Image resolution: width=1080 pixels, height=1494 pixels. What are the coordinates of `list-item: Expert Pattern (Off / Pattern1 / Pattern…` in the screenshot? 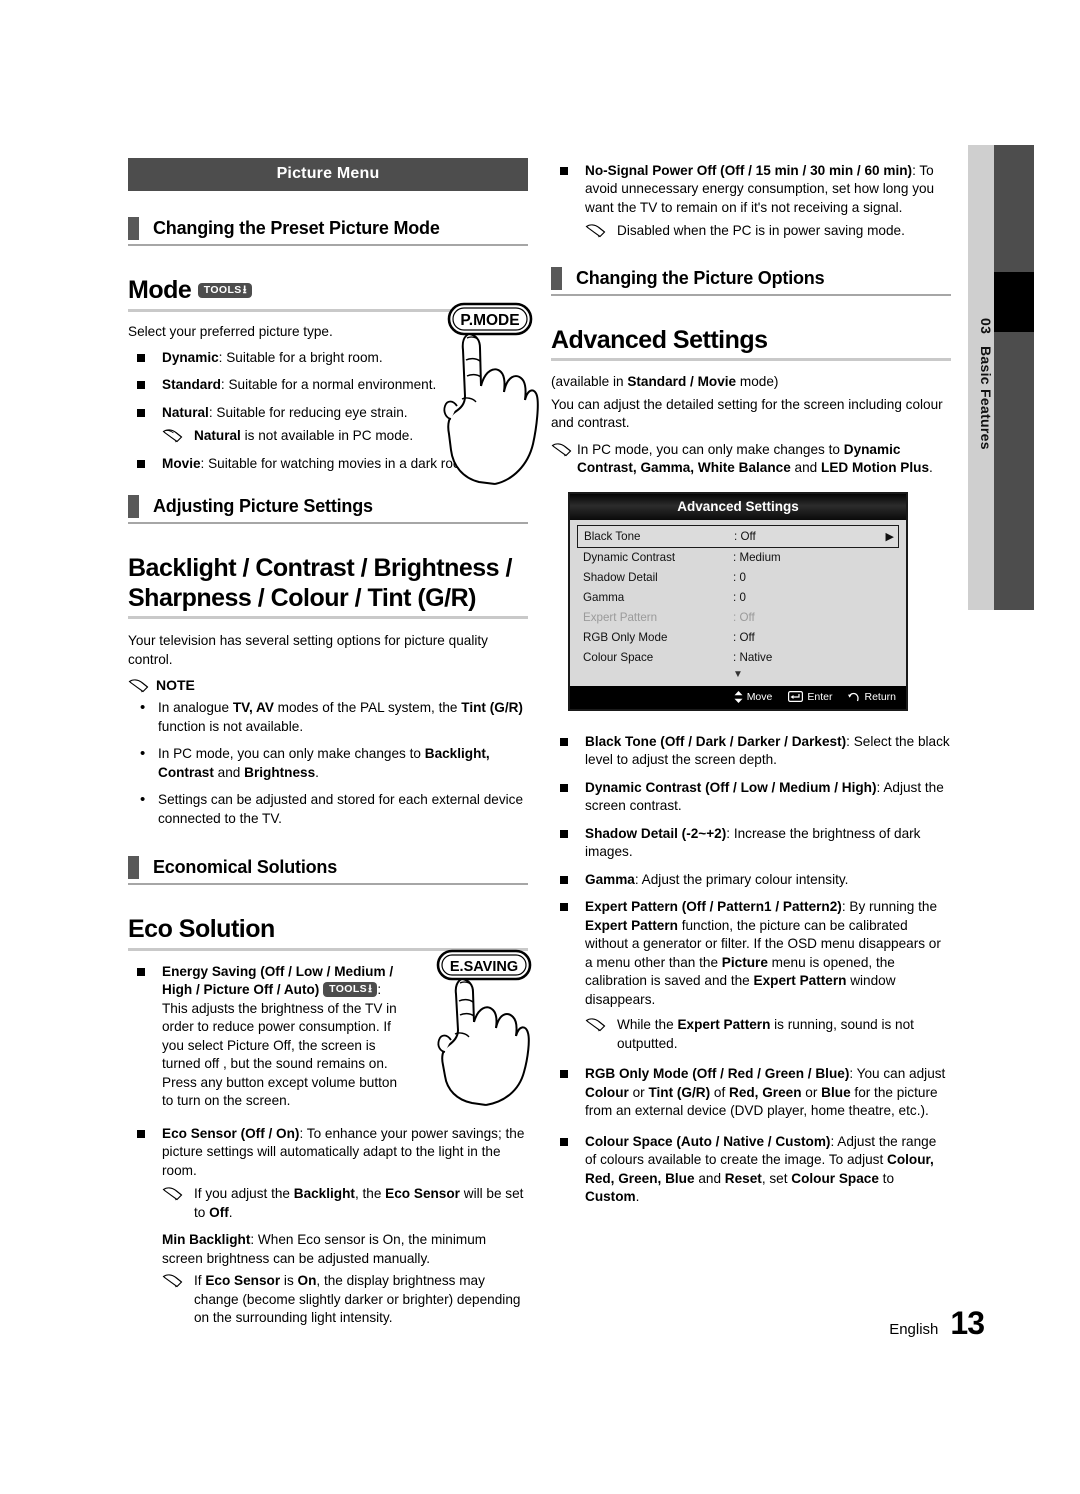 It's located at (751, 975).